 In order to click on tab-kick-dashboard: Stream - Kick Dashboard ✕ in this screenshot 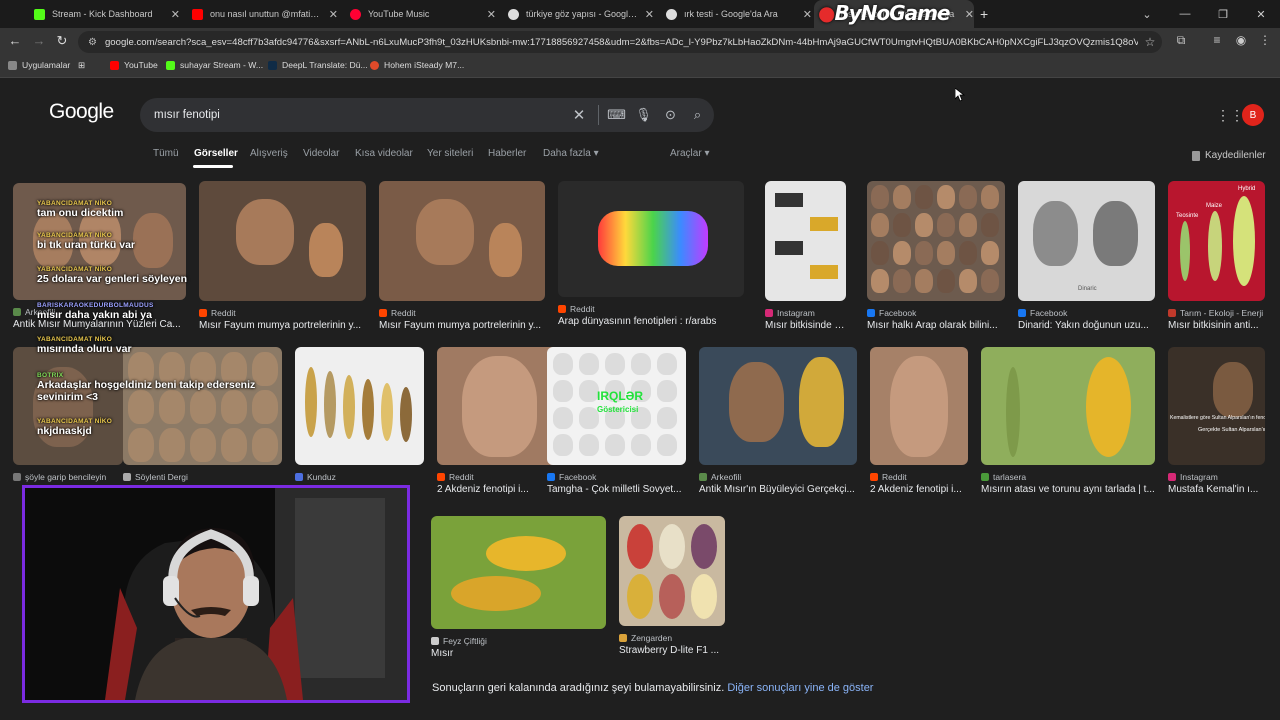, I will do `click(104, 14)`.